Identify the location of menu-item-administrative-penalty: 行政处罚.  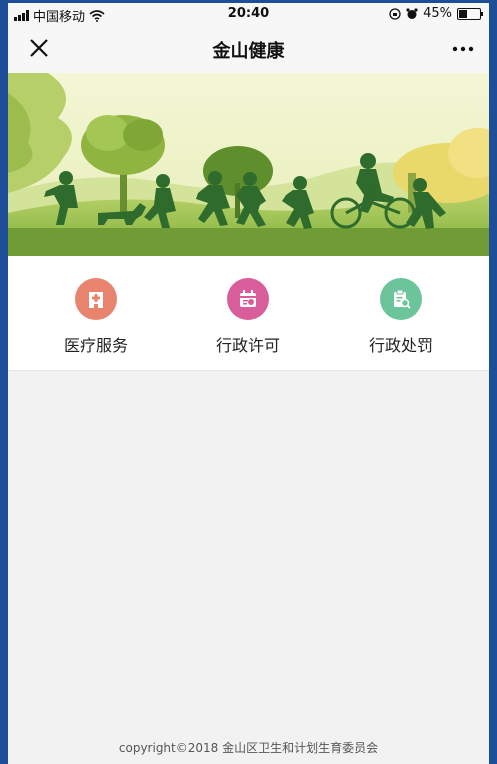
(401, 317).